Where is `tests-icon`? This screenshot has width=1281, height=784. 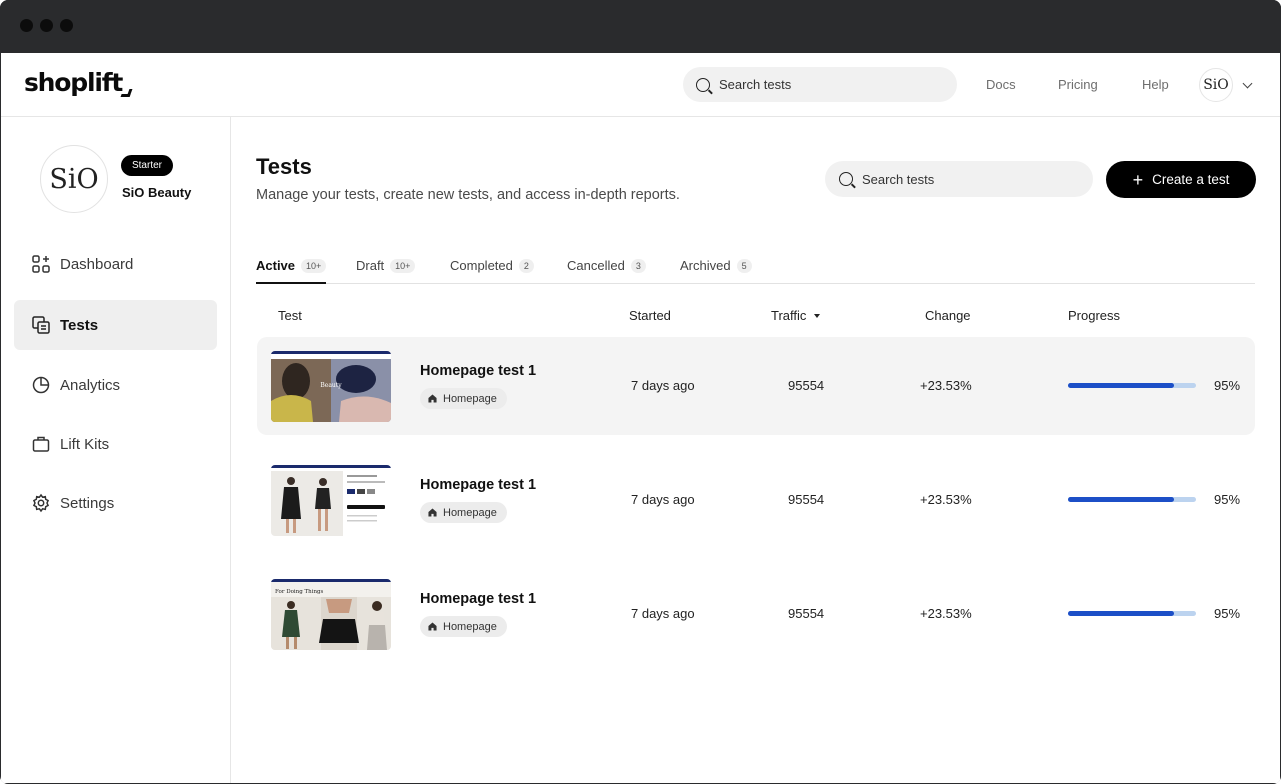 tests-icon is located at coordinates (41, 325).